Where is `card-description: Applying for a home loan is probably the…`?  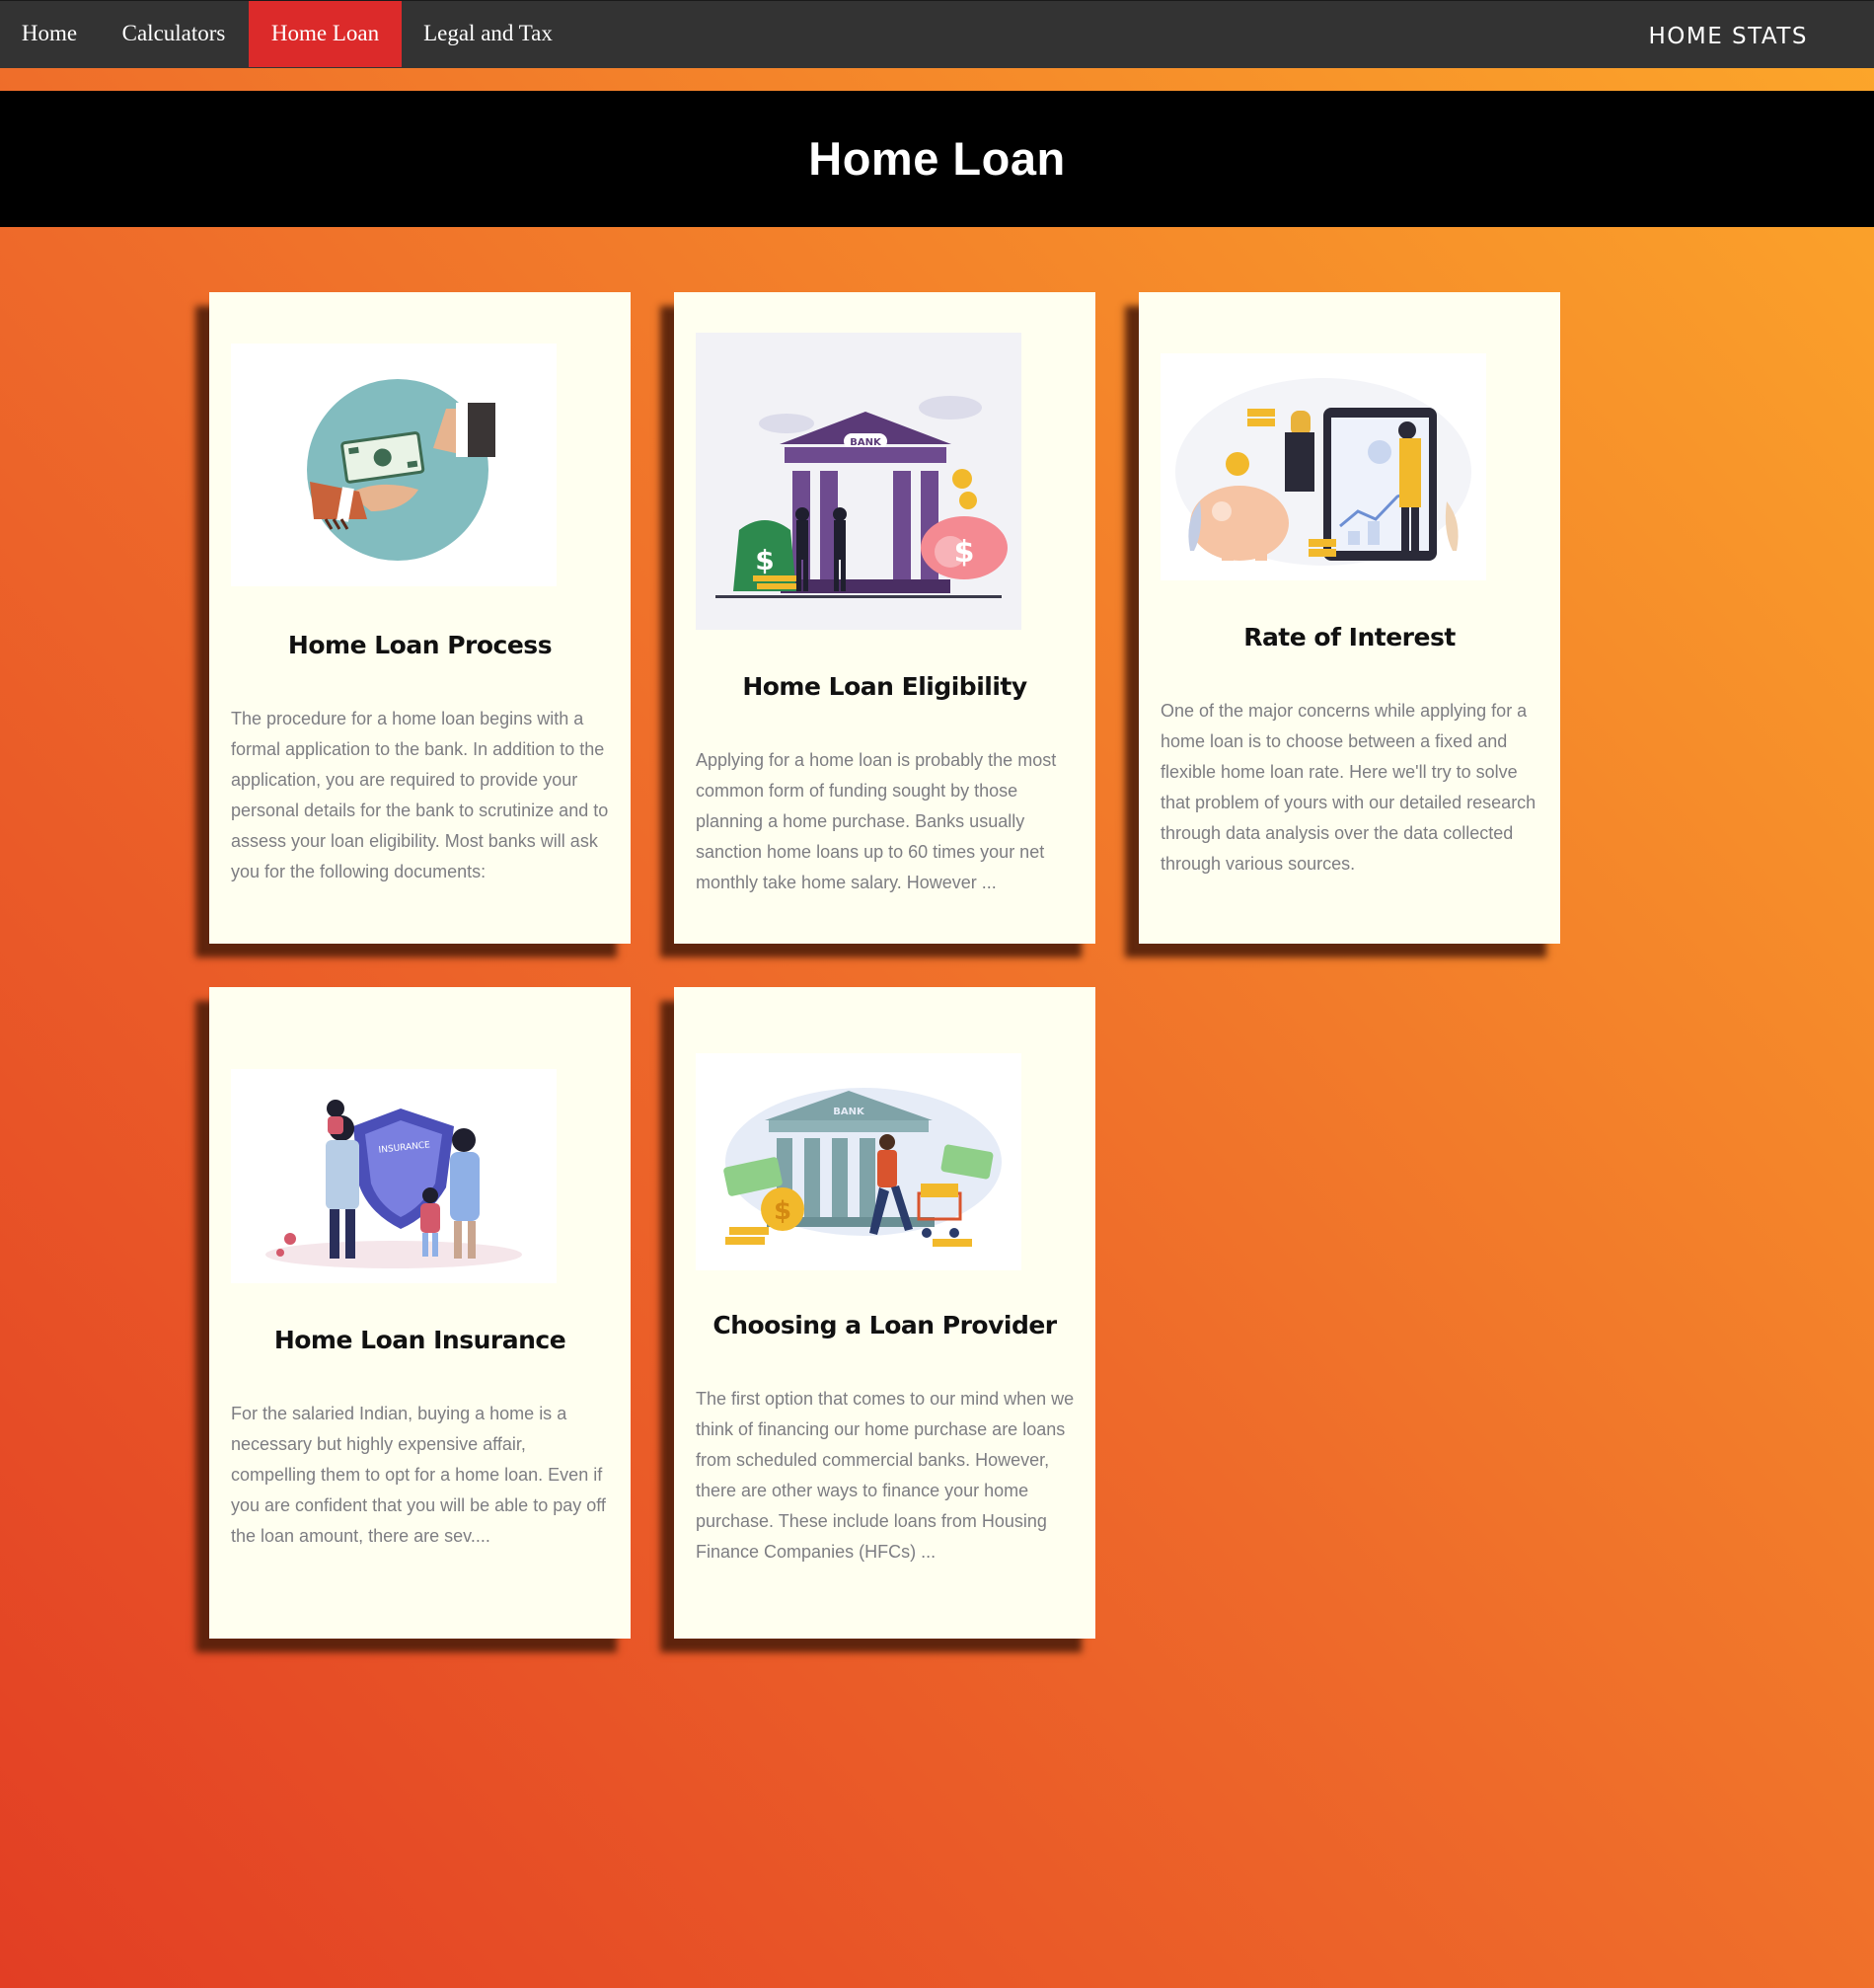
card-description: Applying for a home loan is probably the… is located at coordinates (876, 821).